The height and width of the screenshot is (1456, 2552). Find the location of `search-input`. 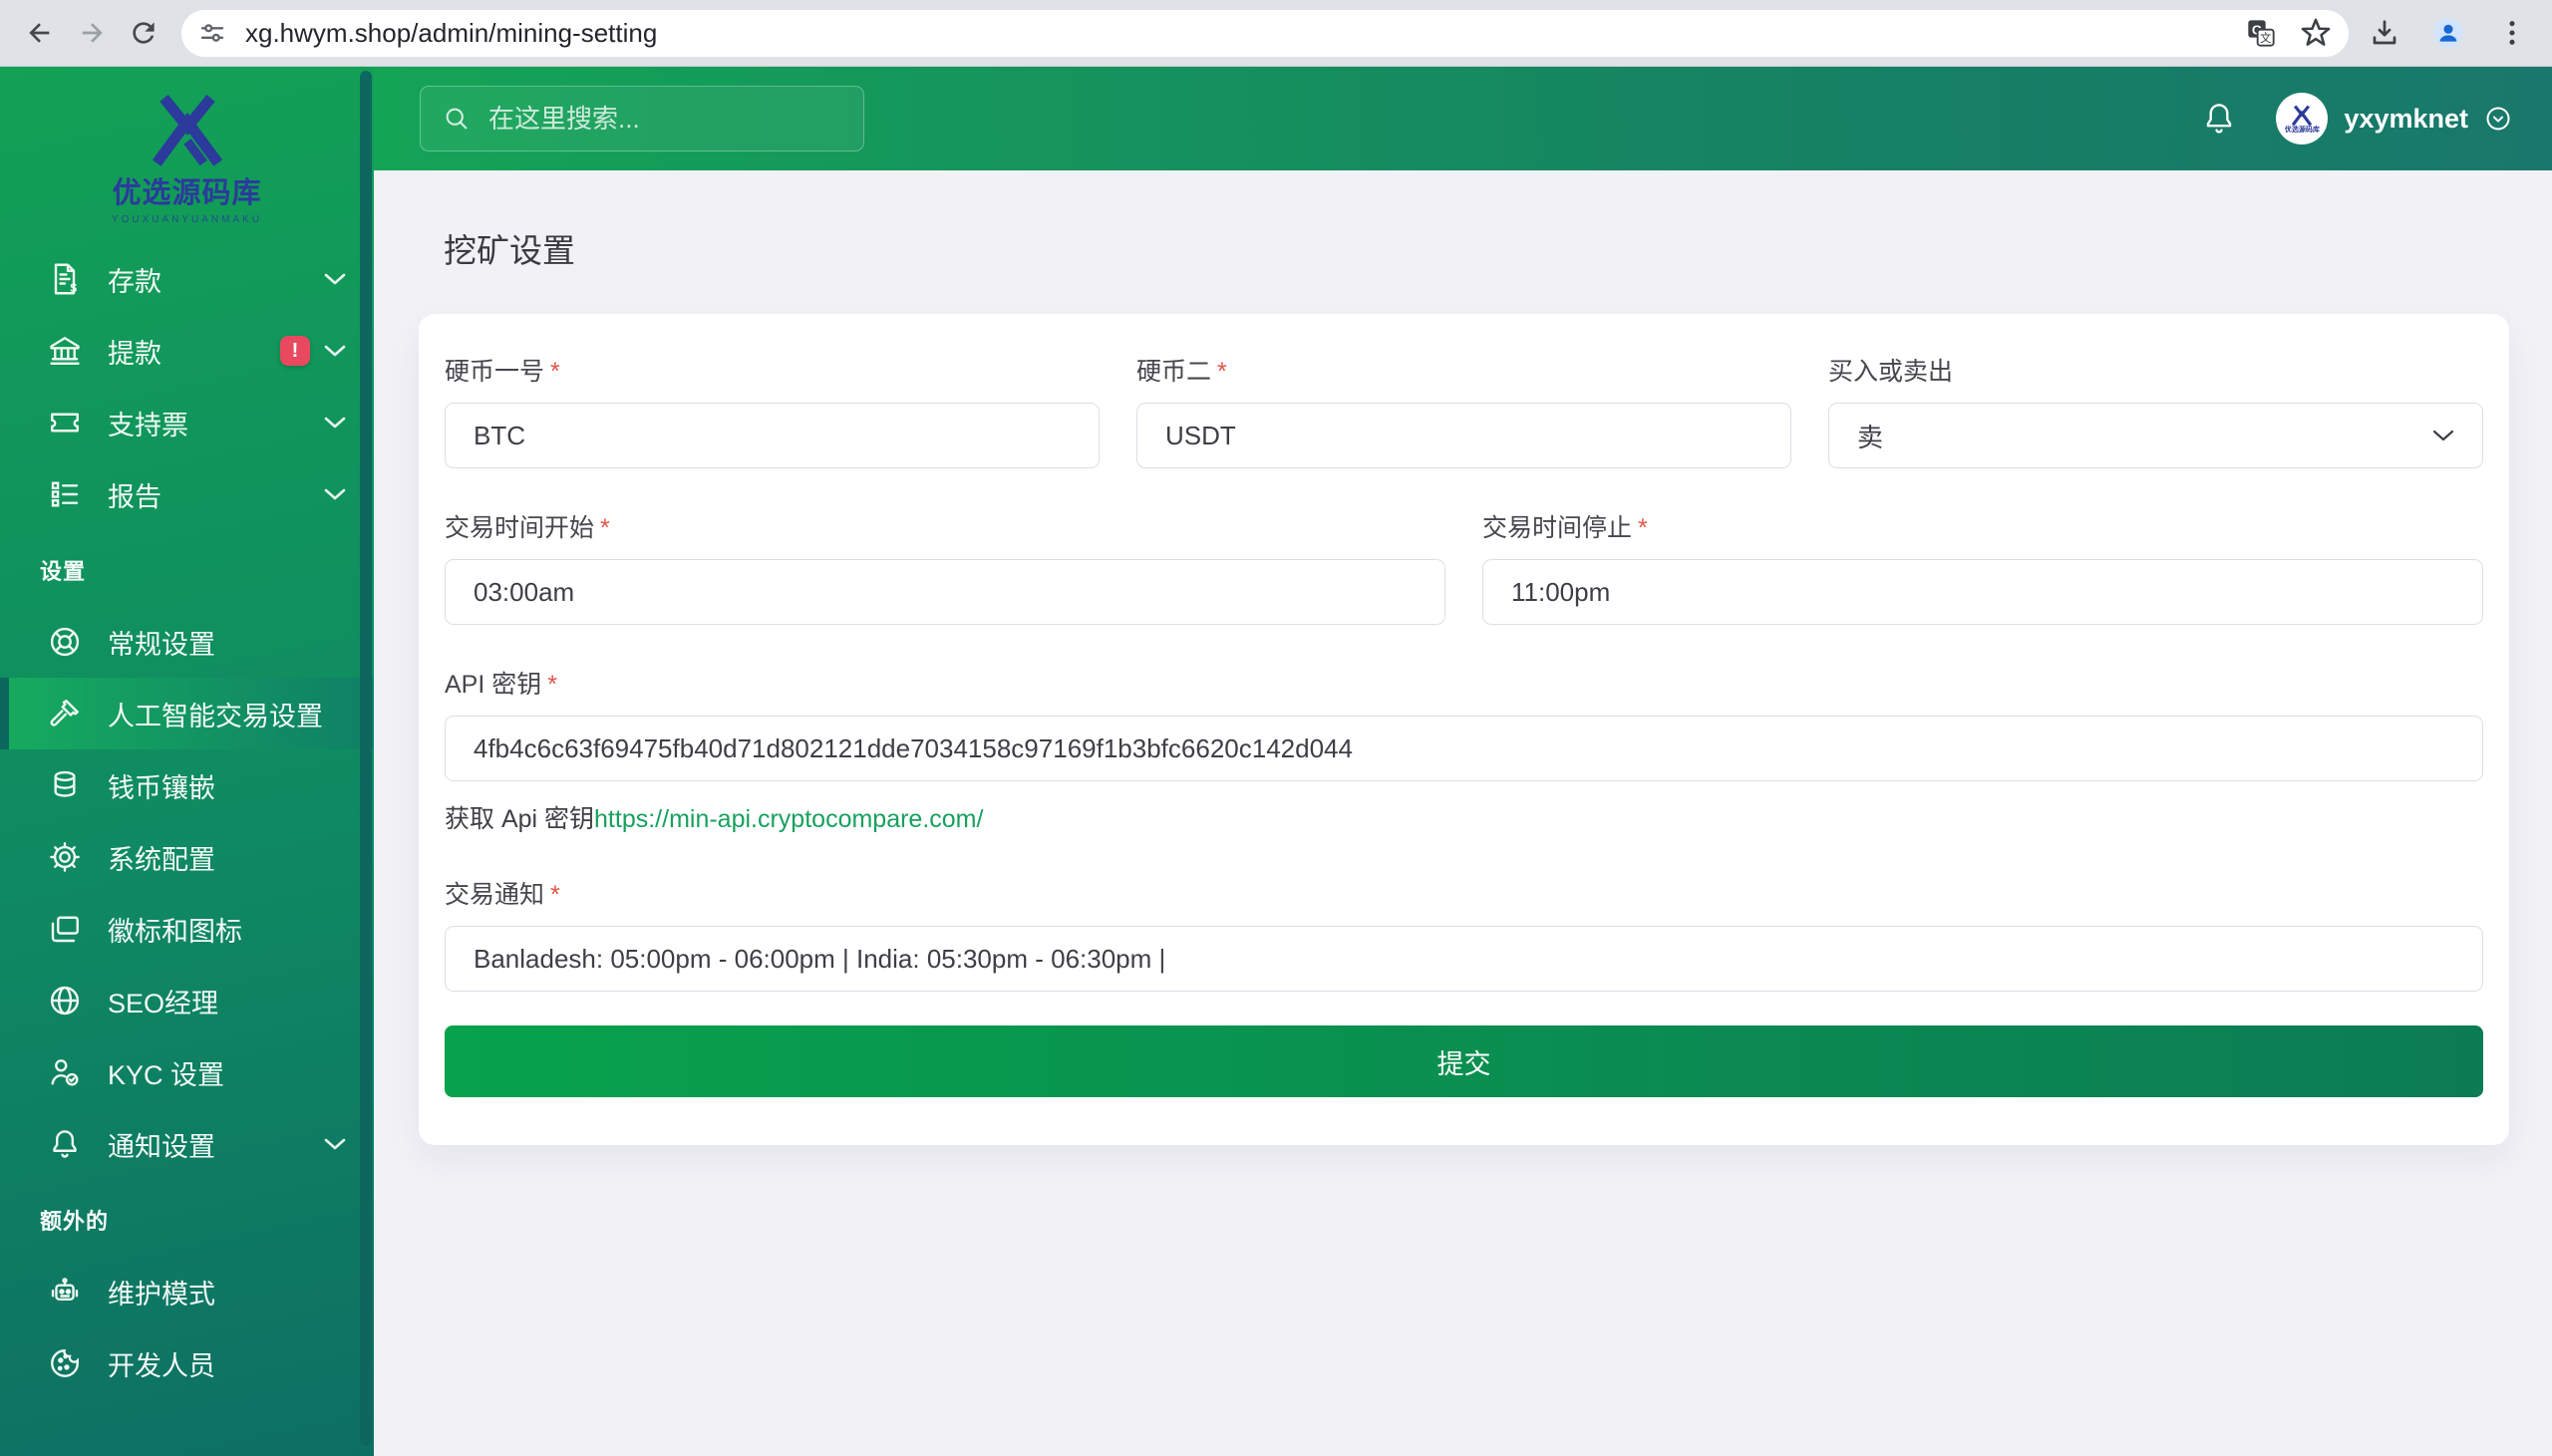

search-input is located at coordinates (664, 119).